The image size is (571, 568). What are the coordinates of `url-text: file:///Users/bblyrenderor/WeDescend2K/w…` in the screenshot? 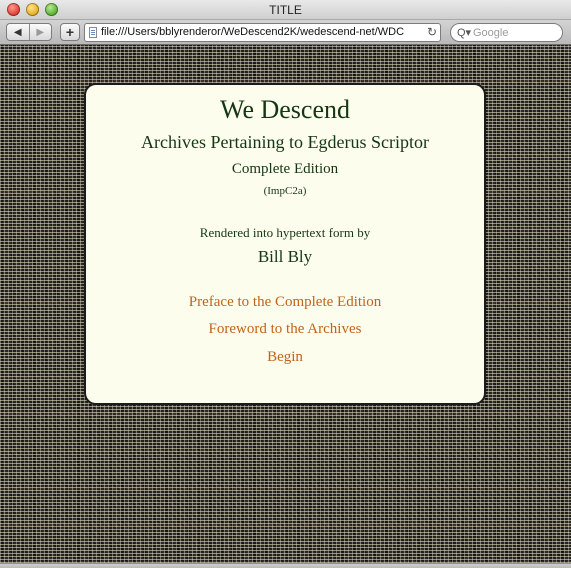 It's located at (261, 32).